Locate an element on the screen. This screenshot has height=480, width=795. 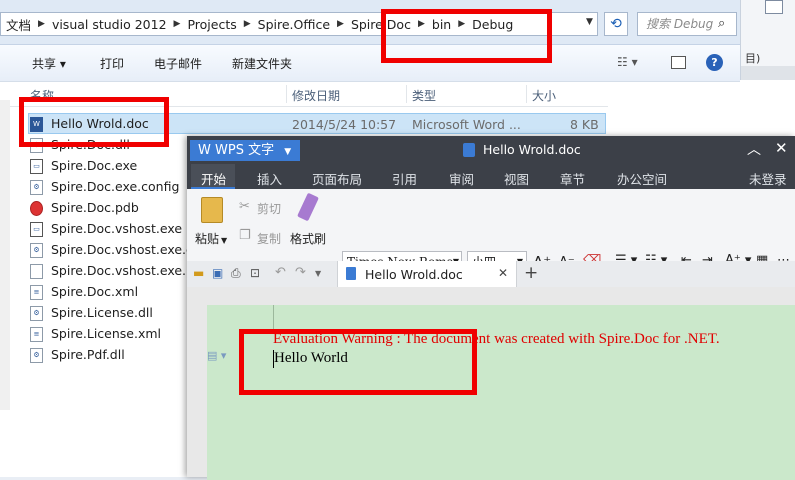
breadcrumb-visual-studio: visual studio 2012 is located at coordinates (109, 24).